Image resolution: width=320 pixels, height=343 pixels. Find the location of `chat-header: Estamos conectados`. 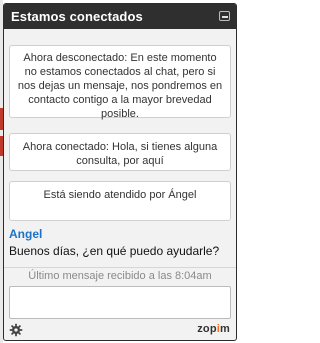

chat-header: Estamos conectados is located at coordinates (120, 16).